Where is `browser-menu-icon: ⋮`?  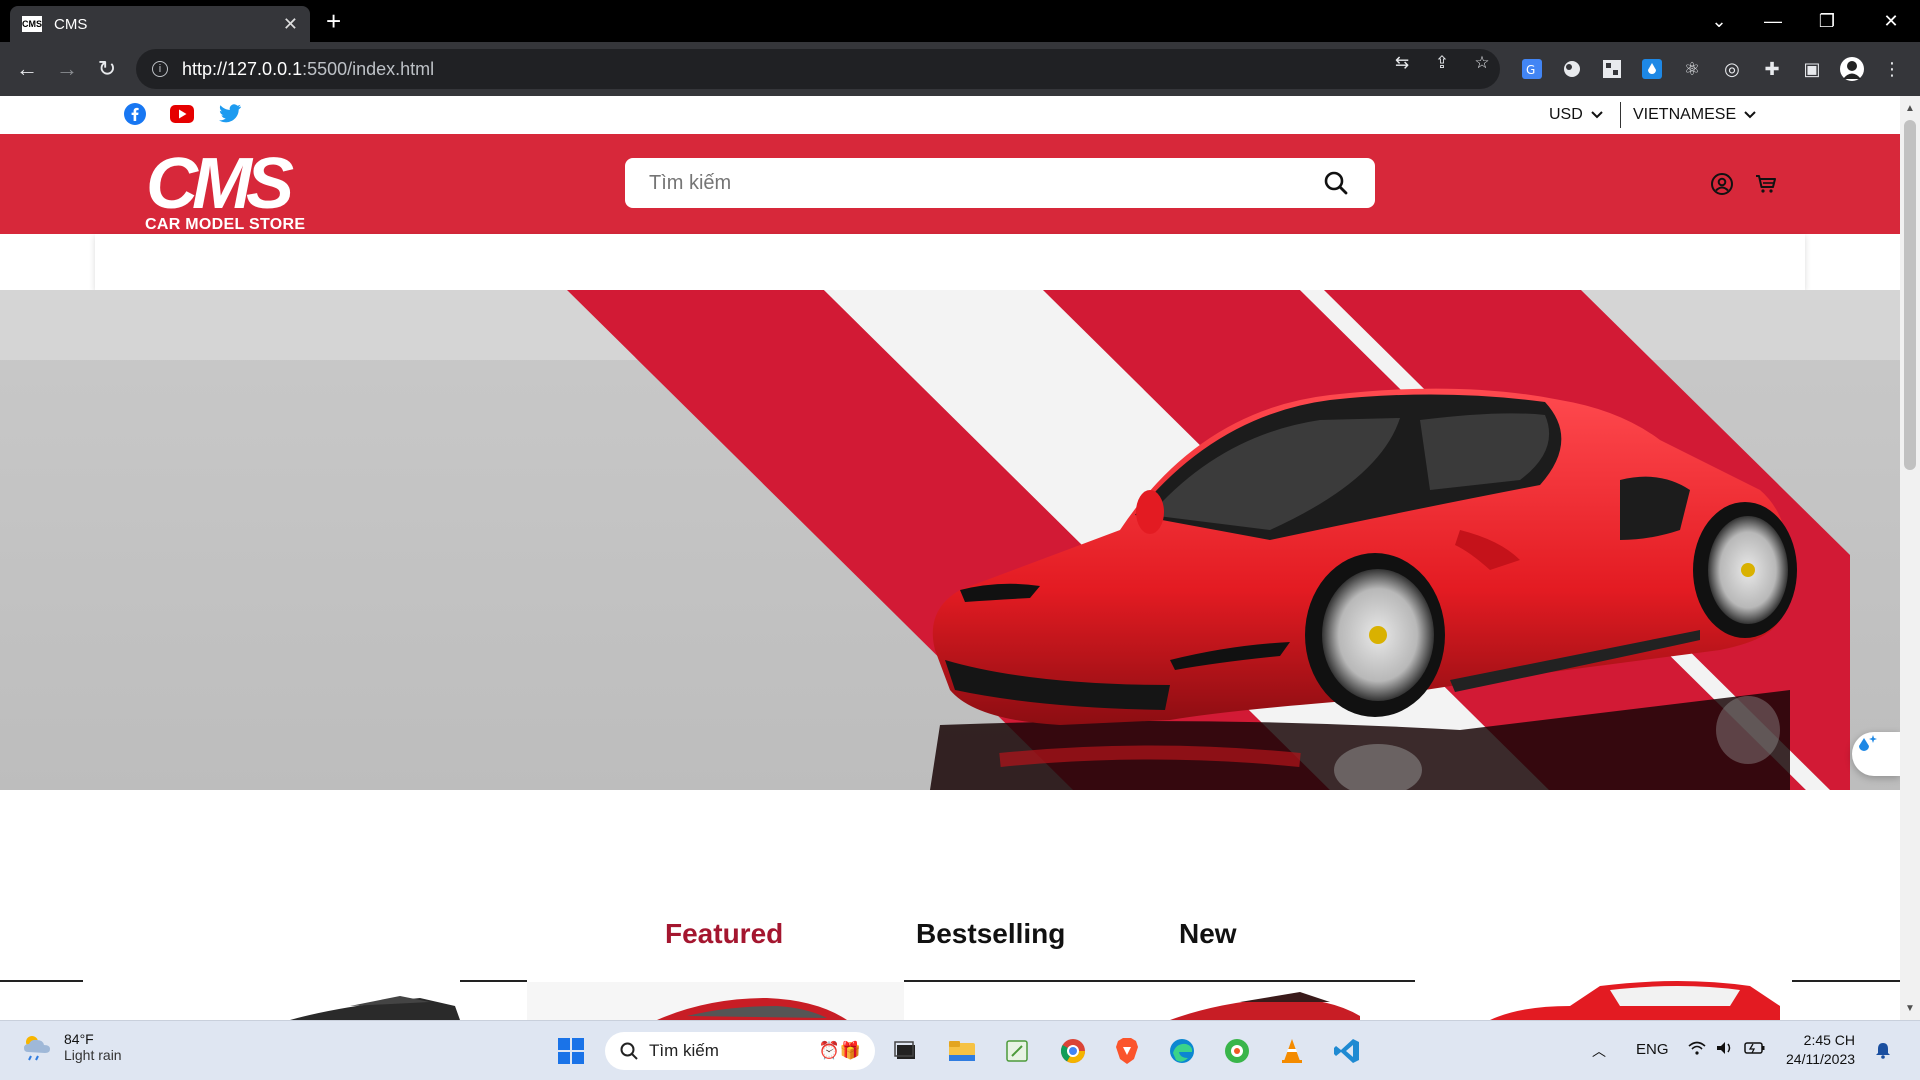 browser-menu-icon: ⋮ is located at coordinates (1892, 69).